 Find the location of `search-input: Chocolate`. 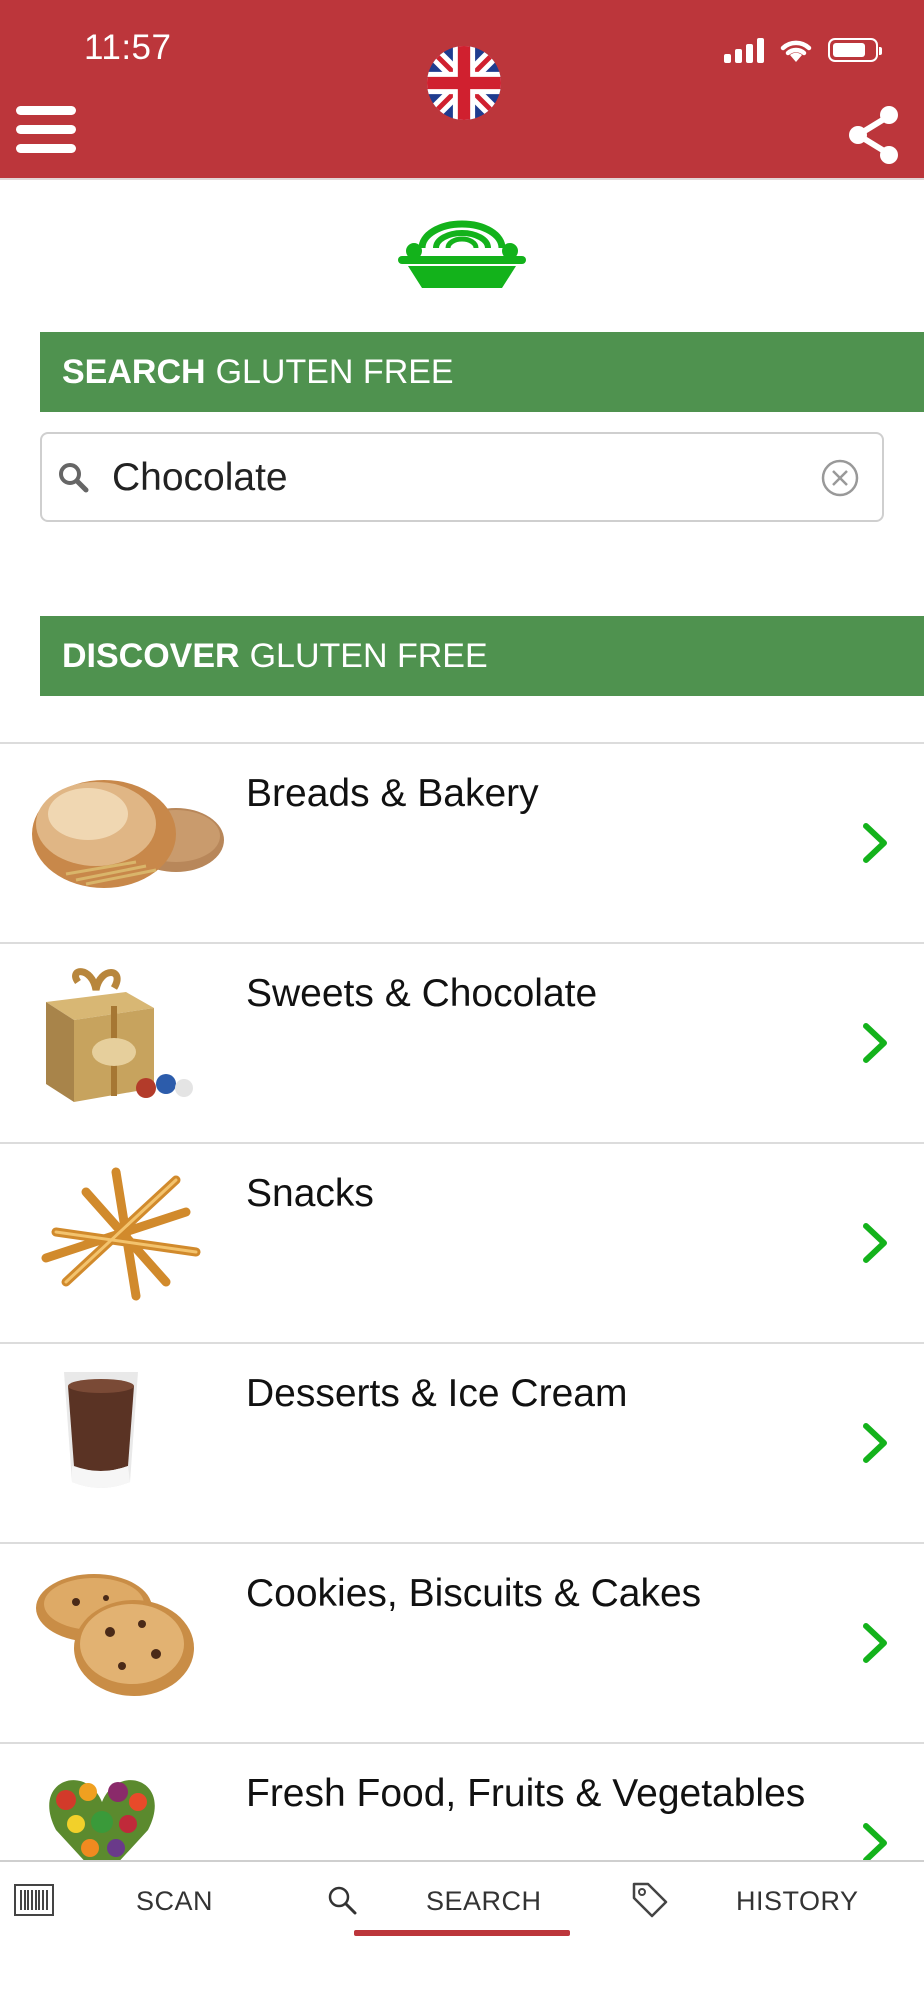

search-input: Chocolate is located at coordinates (200, 478).